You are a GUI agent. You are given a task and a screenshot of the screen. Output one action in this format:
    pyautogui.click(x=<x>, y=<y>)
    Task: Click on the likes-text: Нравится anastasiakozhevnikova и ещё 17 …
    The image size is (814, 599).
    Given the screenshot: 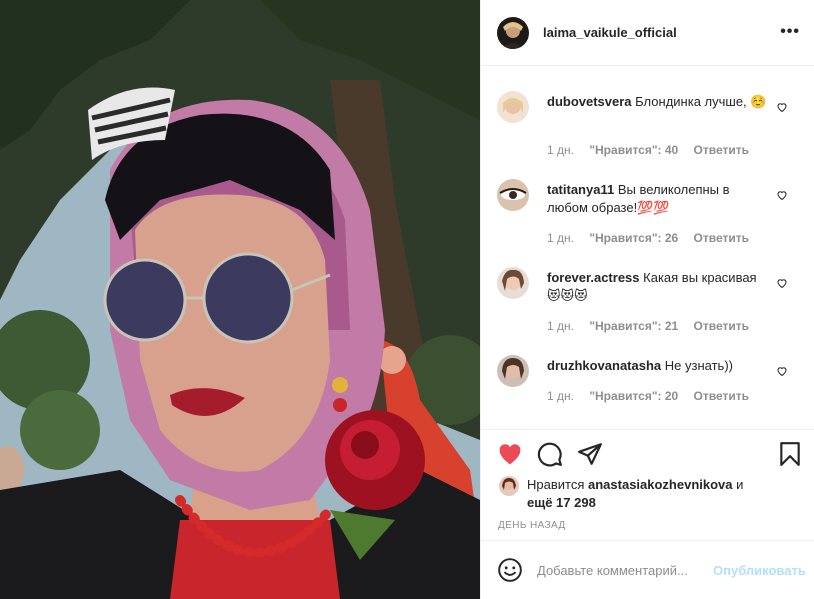 What is the action you would take?
    pyautogui.click(x=662, y=494)
    